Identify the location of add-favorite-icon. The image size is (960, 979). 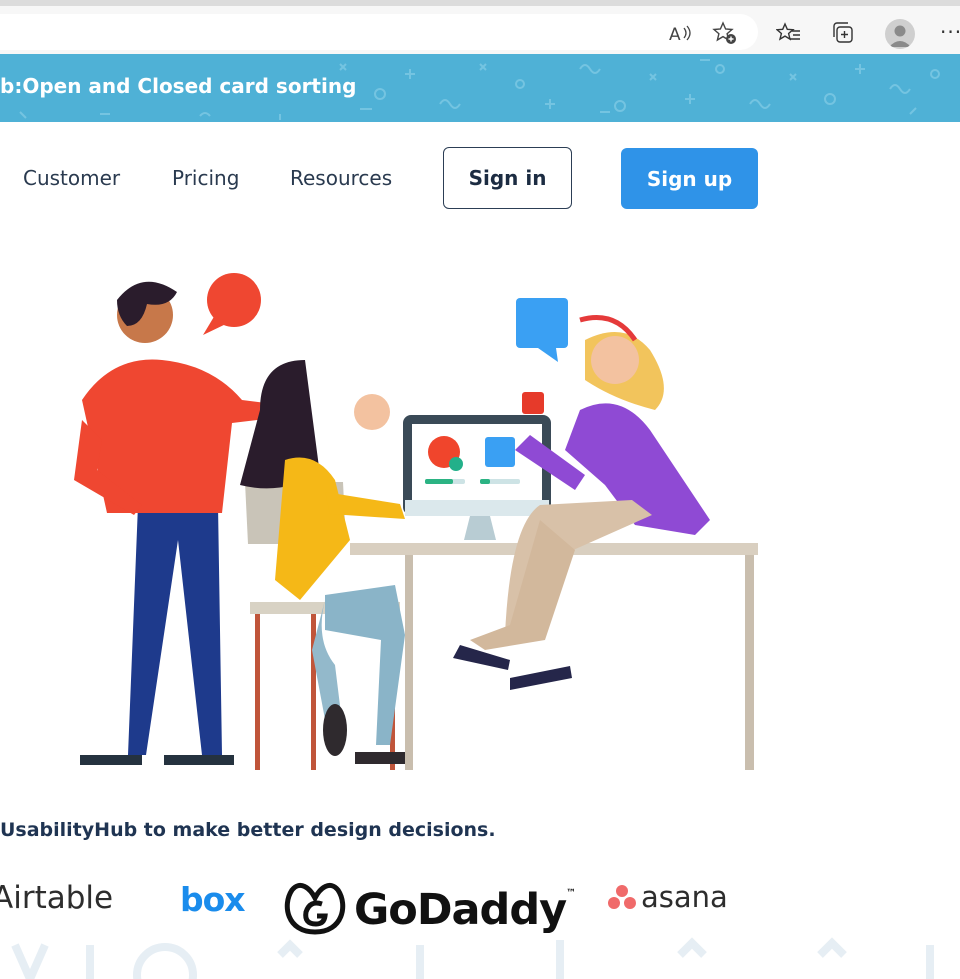
(725, 33).